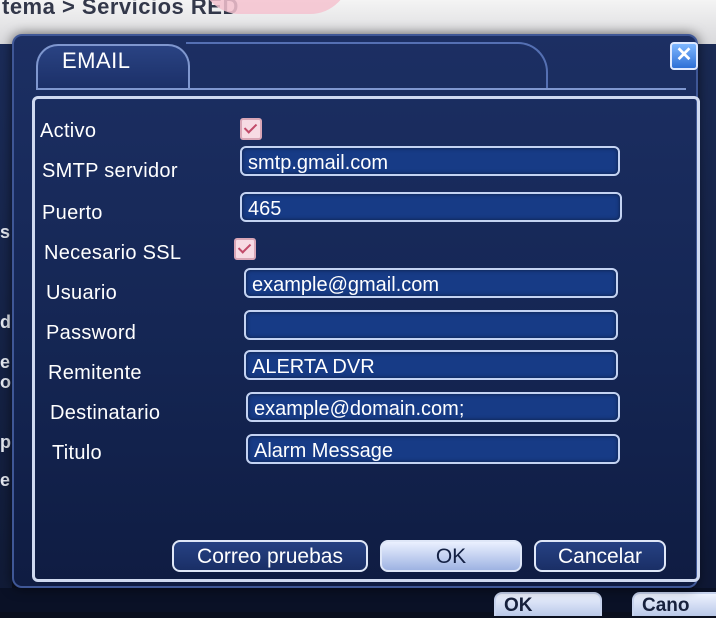 Image resolution: width=716 pixels, height=618 pixels. Describe the element at coordinates (5, 232) in the screenshot. I see `background-text-fragment: s` at that location.